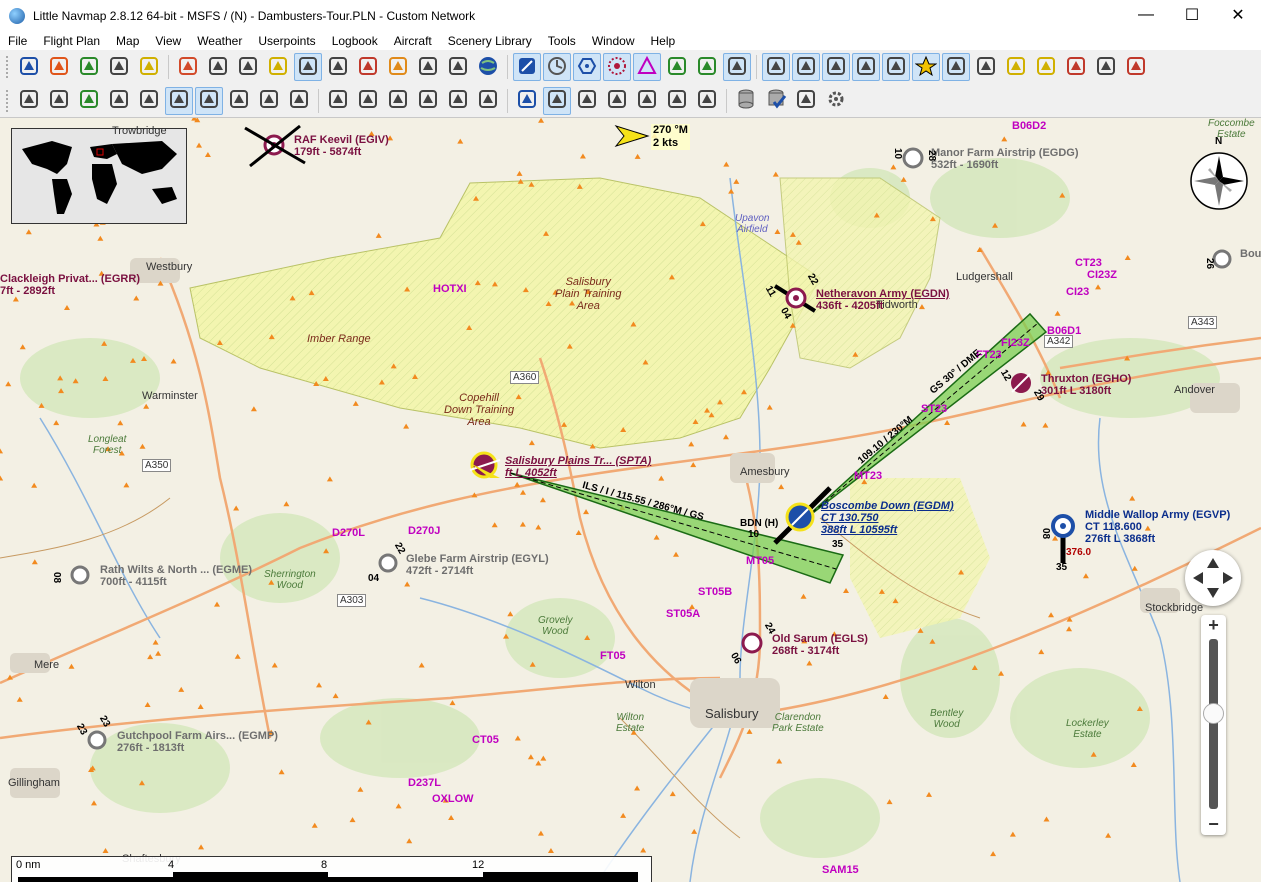 The image size is (1261, 882). I want to click on flight-path-button, so click(956, 67).